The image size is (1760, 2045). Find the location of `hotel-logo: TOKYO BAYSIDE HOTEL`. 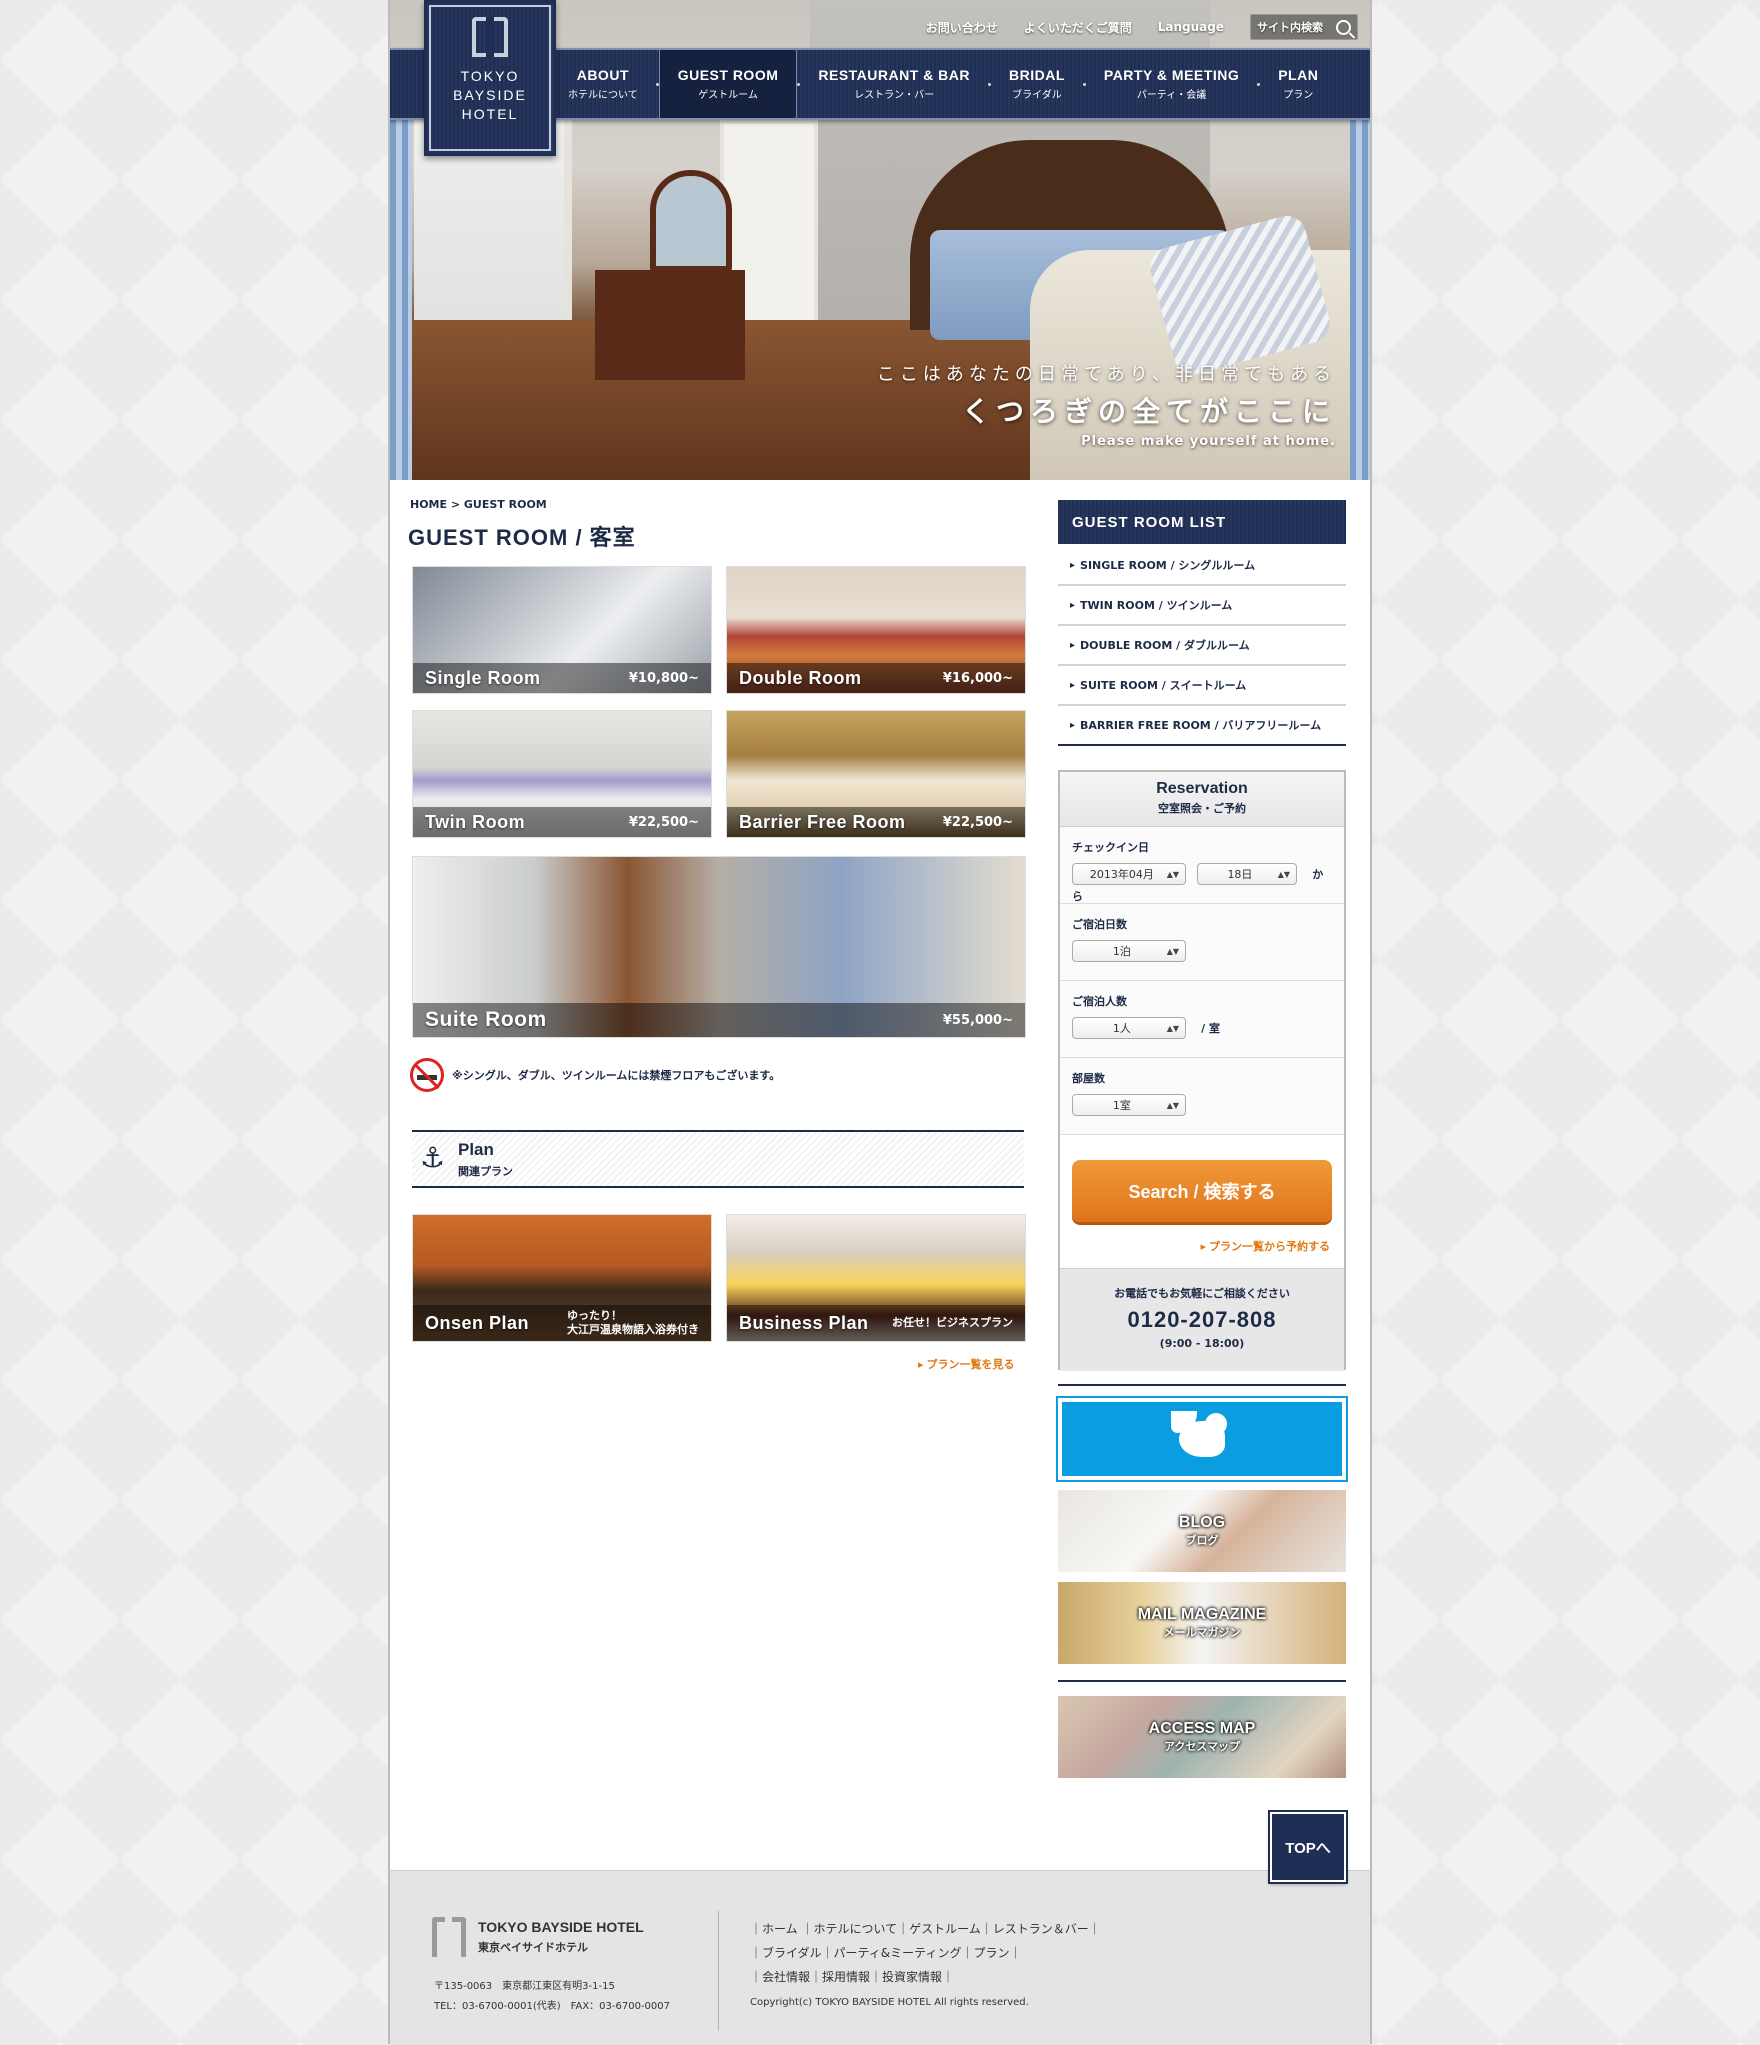

hotel-logo: TOKYO BAYSIDE HOTEL is located at coordinates (490, 78).